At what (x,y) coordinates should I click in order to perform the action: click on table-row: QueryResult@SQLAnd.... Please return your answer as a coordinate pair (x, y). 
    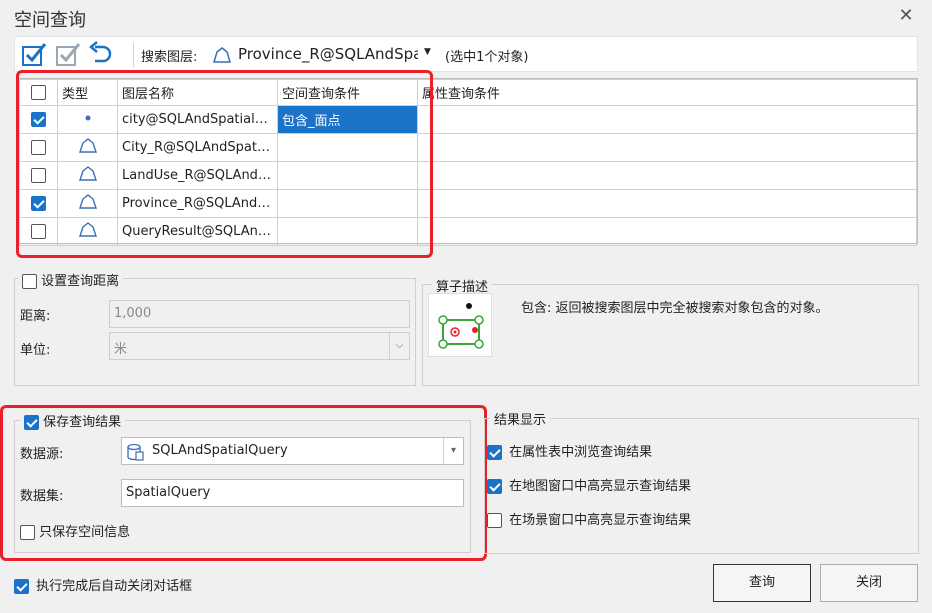
    Looking at the image, I should click on (468, 231).